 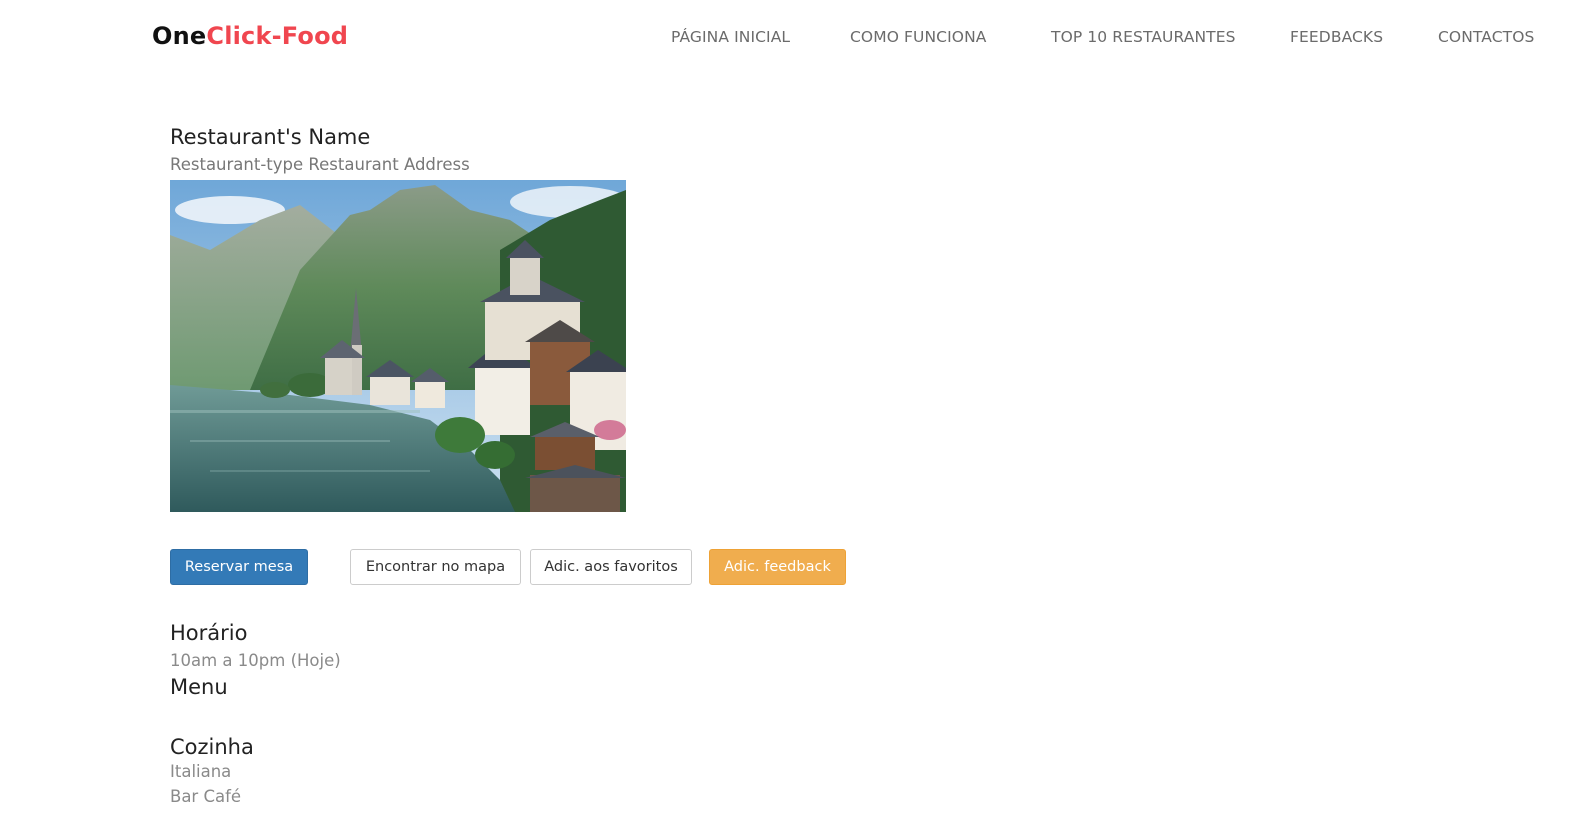 I want to click on restaurant-name: Restaurant's Name, so click(x=270, y=137).